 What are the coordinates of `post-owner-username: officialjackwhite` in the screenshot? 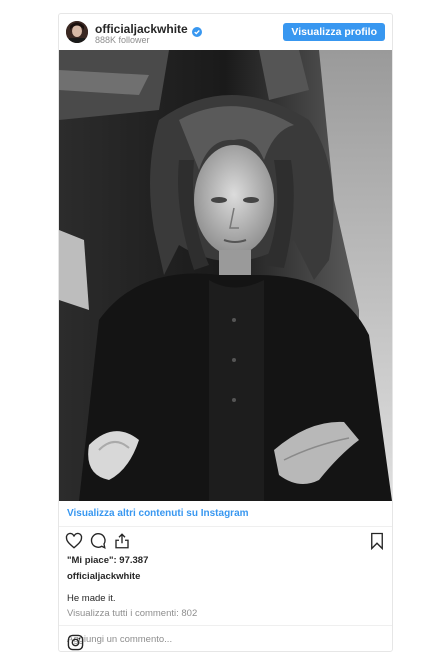 It's located at (103, 576).